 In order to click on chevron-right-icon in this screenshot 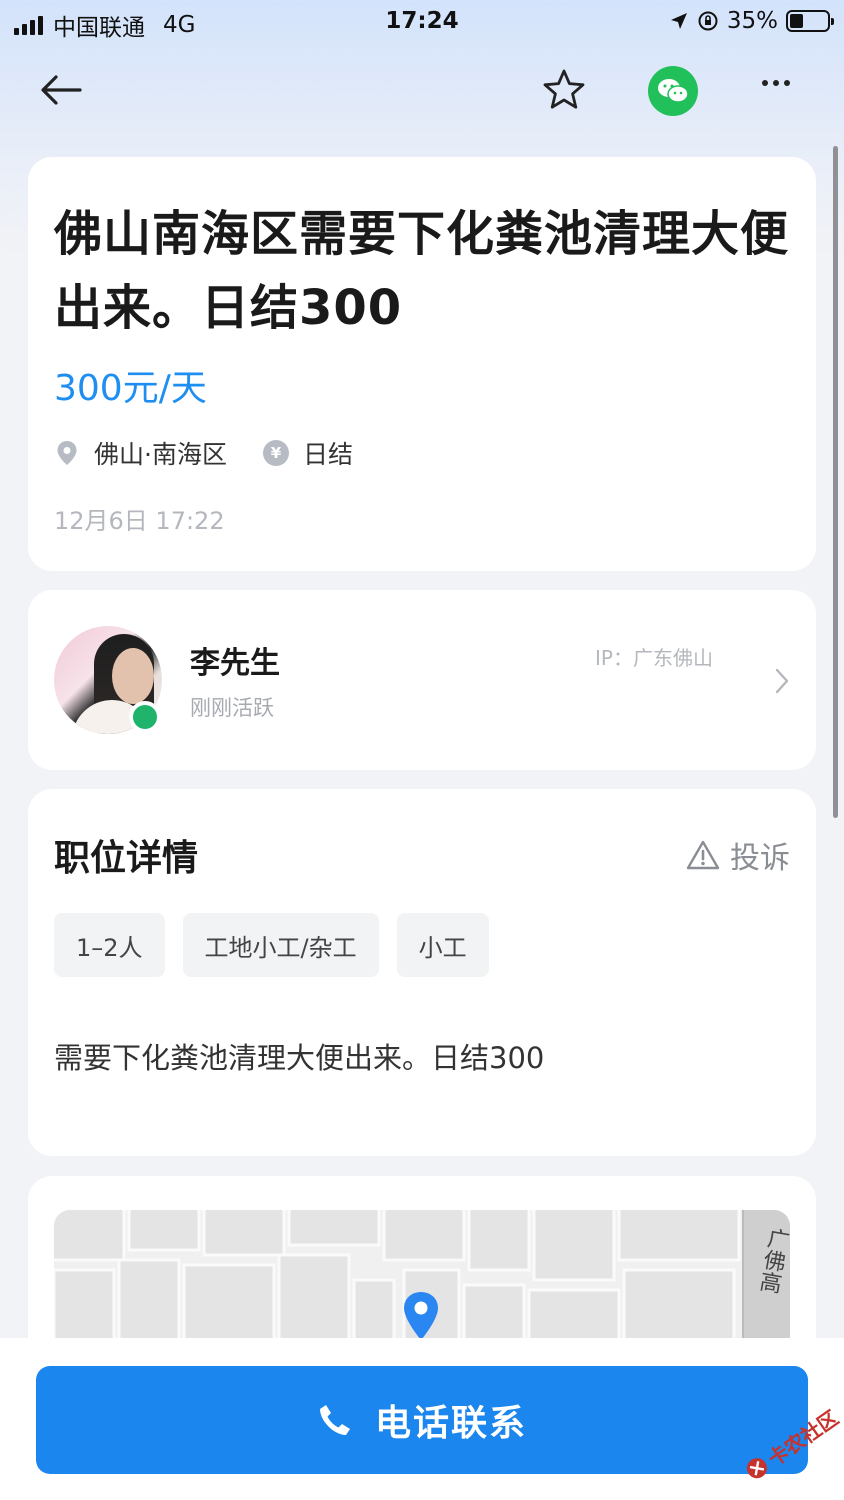, I will do `click(782, 681)`.